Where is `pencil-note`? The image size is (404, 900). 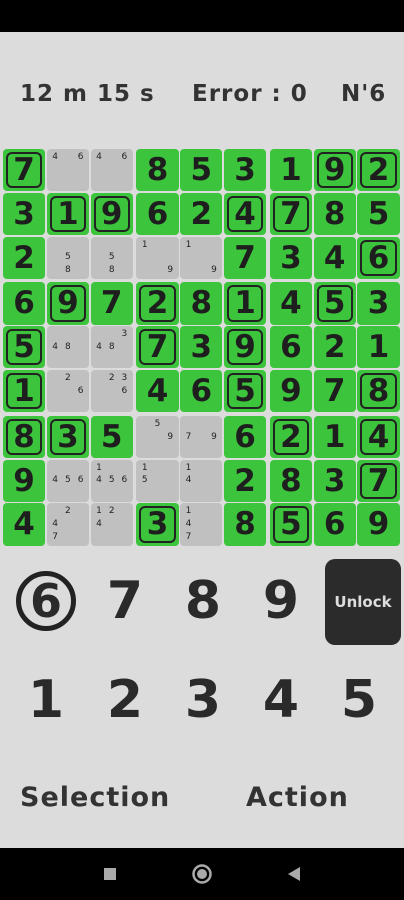
pencil-note is located at coordinates (214, 245).